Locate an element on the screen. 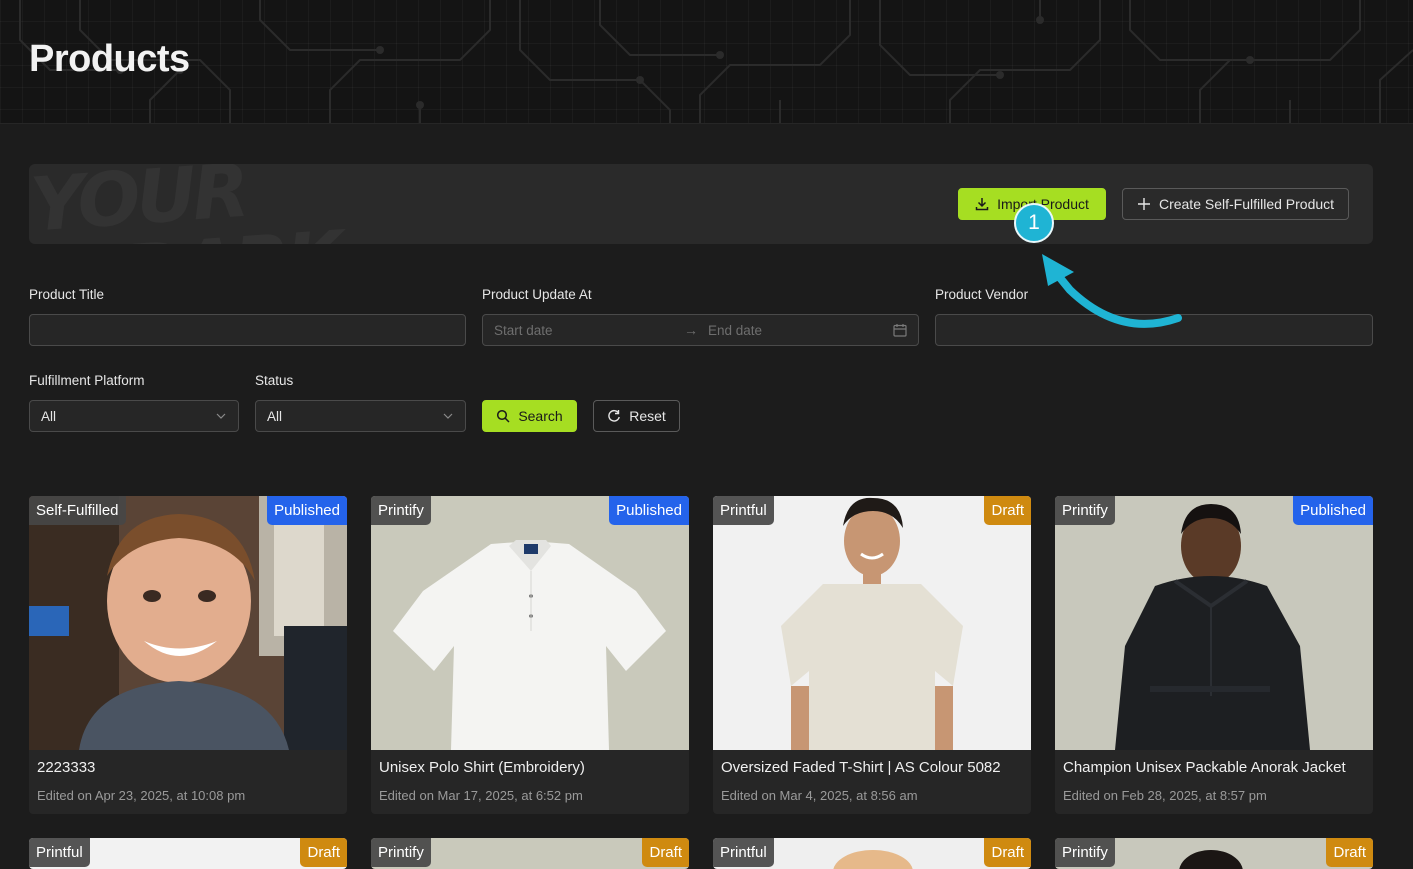 The height and width of the screenshot is (869, 1413). product-image-polo is located at coordinates (530, 623).